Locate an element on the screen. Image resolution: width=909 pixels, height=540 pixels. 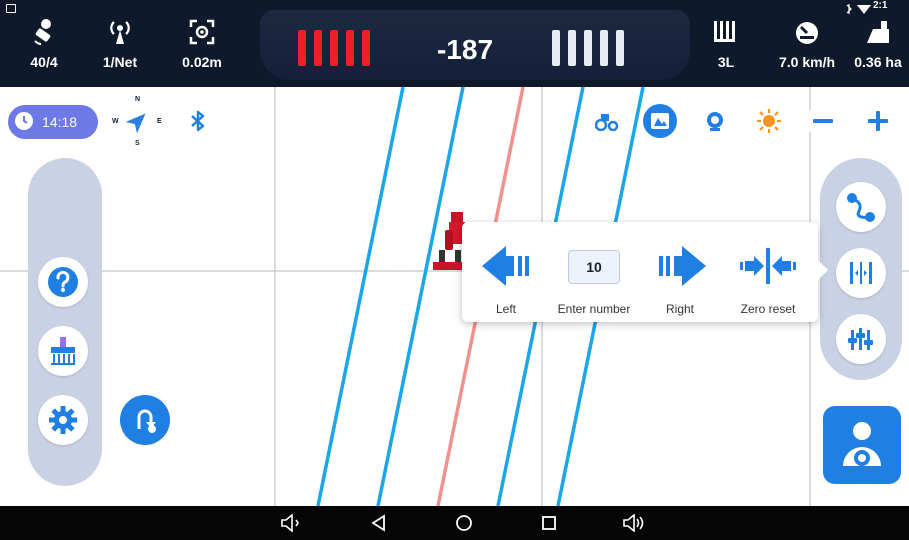
implement-icon is located at coordinates (63, 351).